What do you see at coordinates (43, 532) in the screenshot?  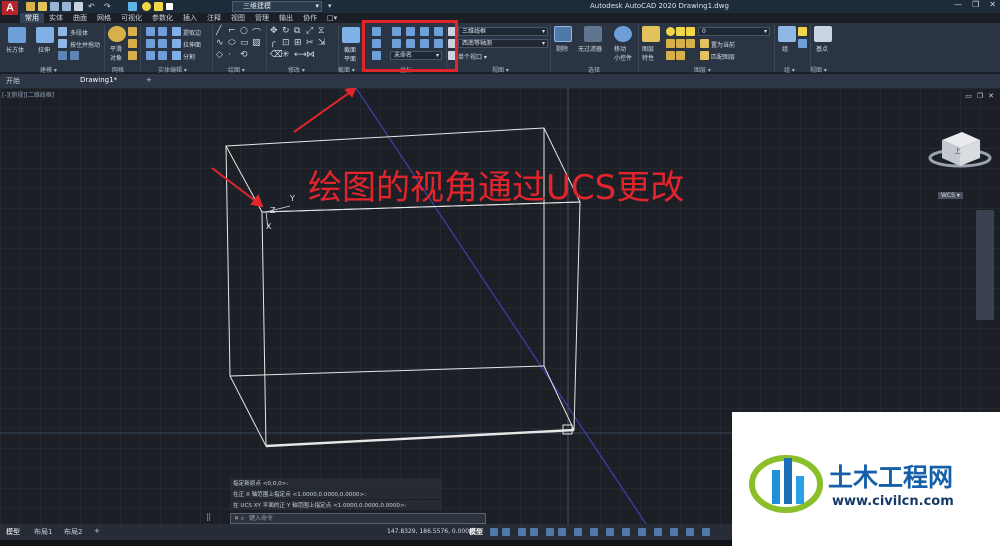 I see `layout-tab-layout1: 布局1` at bounding box center [43, 532].